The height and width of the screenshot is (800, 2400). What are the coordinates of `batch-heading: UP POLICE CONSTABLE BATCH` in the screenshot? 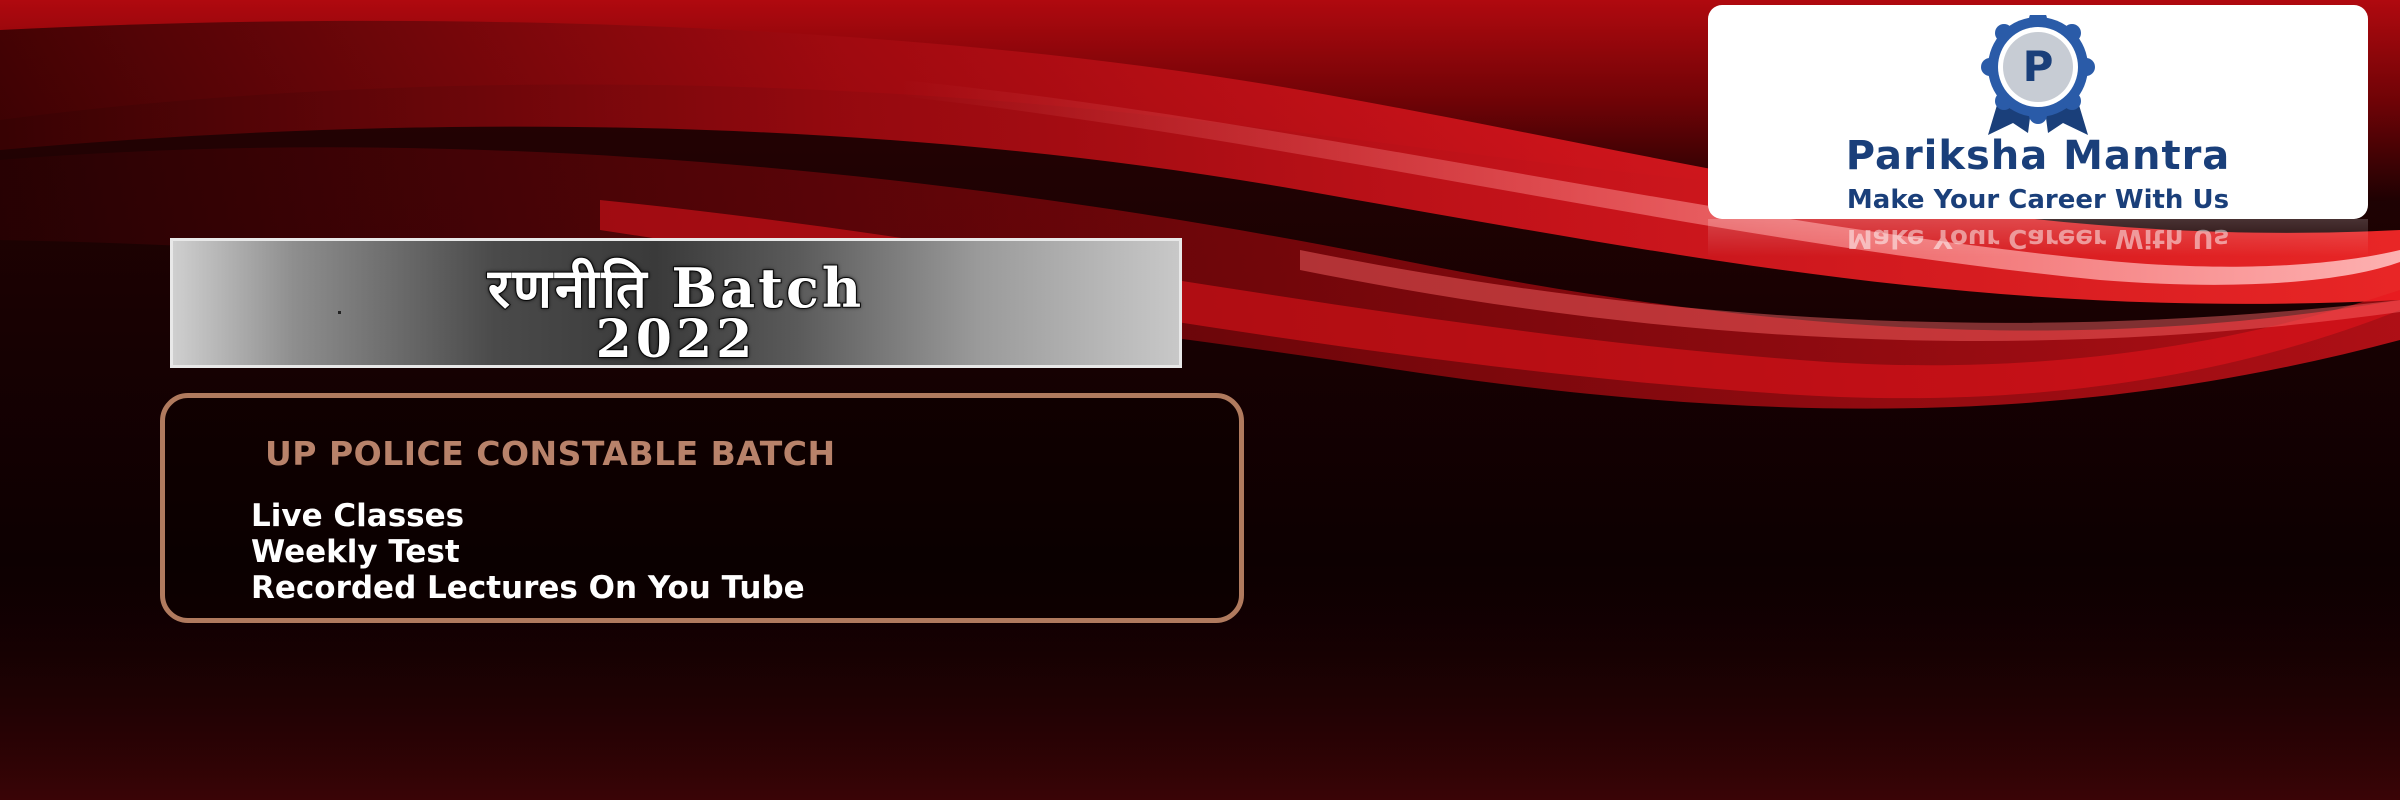 It's located at (550, 453).